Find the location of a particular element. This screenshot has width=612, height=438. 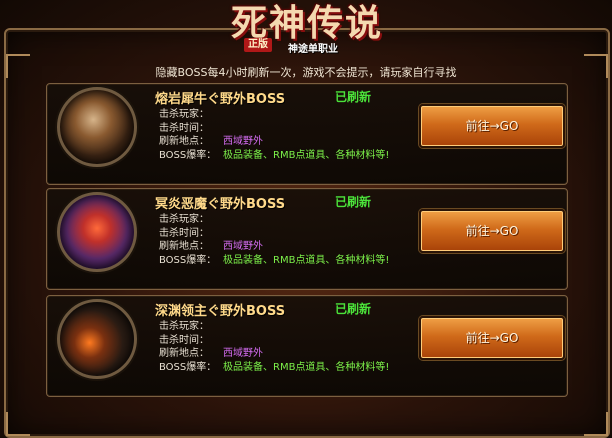

boss-name: 冥炎恶魔ぐ野外BOSS is located at coordinates (220, 204).